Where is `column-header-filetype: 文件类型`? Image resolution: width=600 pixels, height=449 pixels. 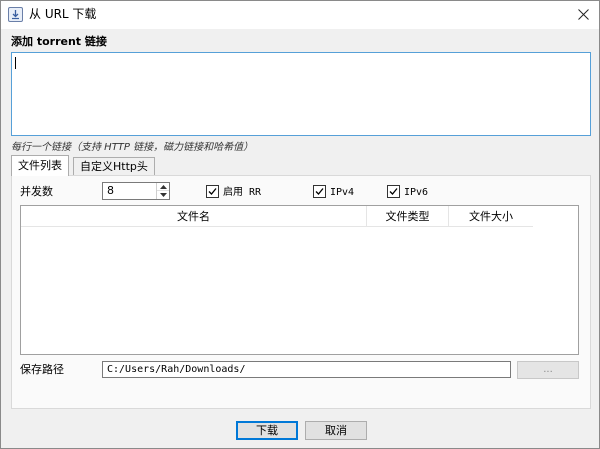 column-header-filetype: 文件类型 is located at coordinates (408, 216).